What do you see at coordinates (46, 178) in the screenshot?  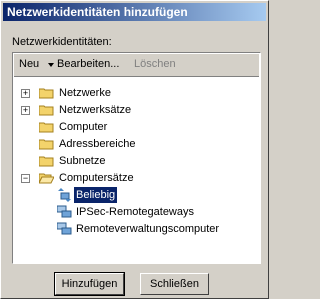 I see `open-folder-icon` at bounding box center [46, 178].